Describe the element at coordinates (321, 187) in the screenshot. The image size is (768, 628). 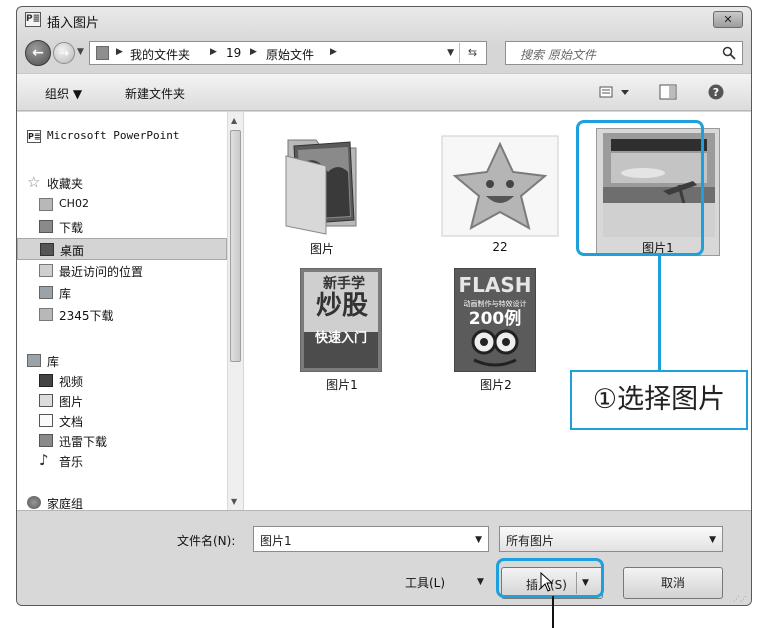
I see `folder-thumbnail-icon` at that location.